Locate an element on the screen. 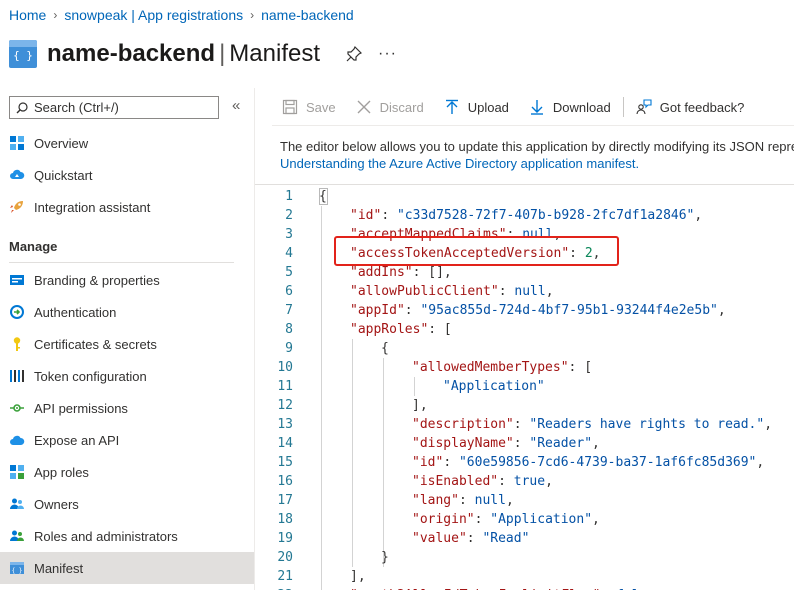 This screenshot has width=794, height=590. sidebar-item-authentication: Authentication is located at coordinates (127, 312).